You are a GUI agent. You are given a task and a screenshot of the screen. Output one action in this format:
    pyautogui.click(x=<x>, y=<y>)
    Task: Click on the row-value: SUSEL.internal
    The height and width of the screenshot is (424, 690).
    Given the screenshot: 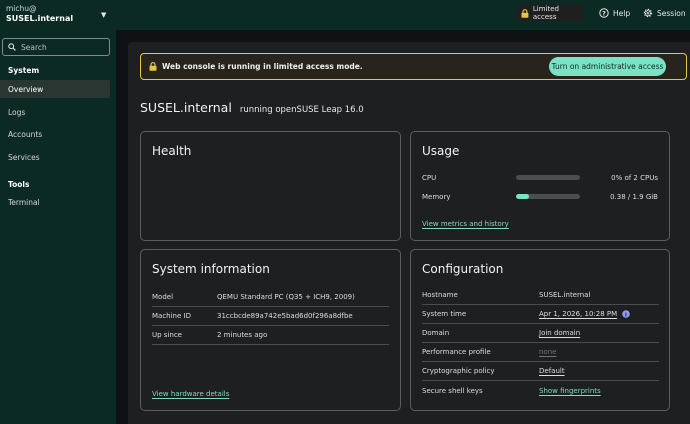 What is the action you would take?
    pyautogui.click(x=565, y=295)
    